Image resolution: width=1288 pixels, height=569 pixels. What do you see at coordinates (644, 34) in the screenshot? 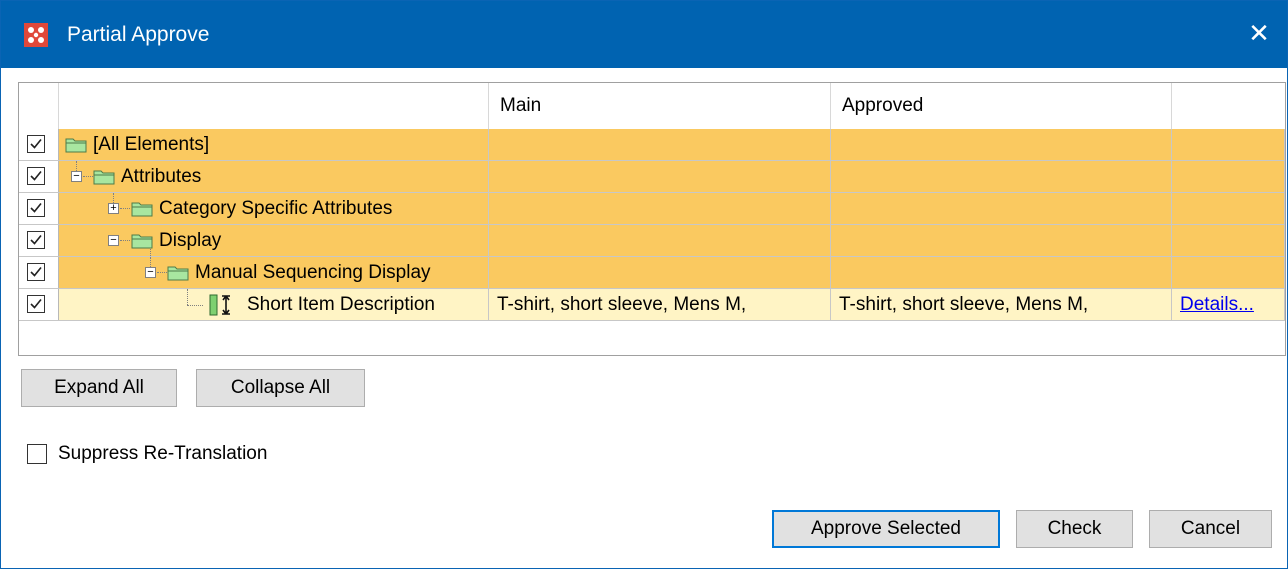
I see `title-bar: Partial Approve ✕` at bounding box center [644, 34].